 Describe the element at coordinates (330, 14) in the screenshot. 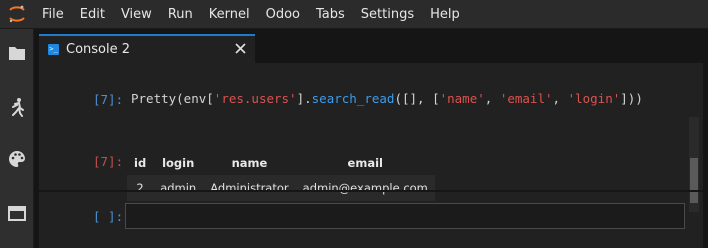

I see `menu-tabs: Tabs` at that location.